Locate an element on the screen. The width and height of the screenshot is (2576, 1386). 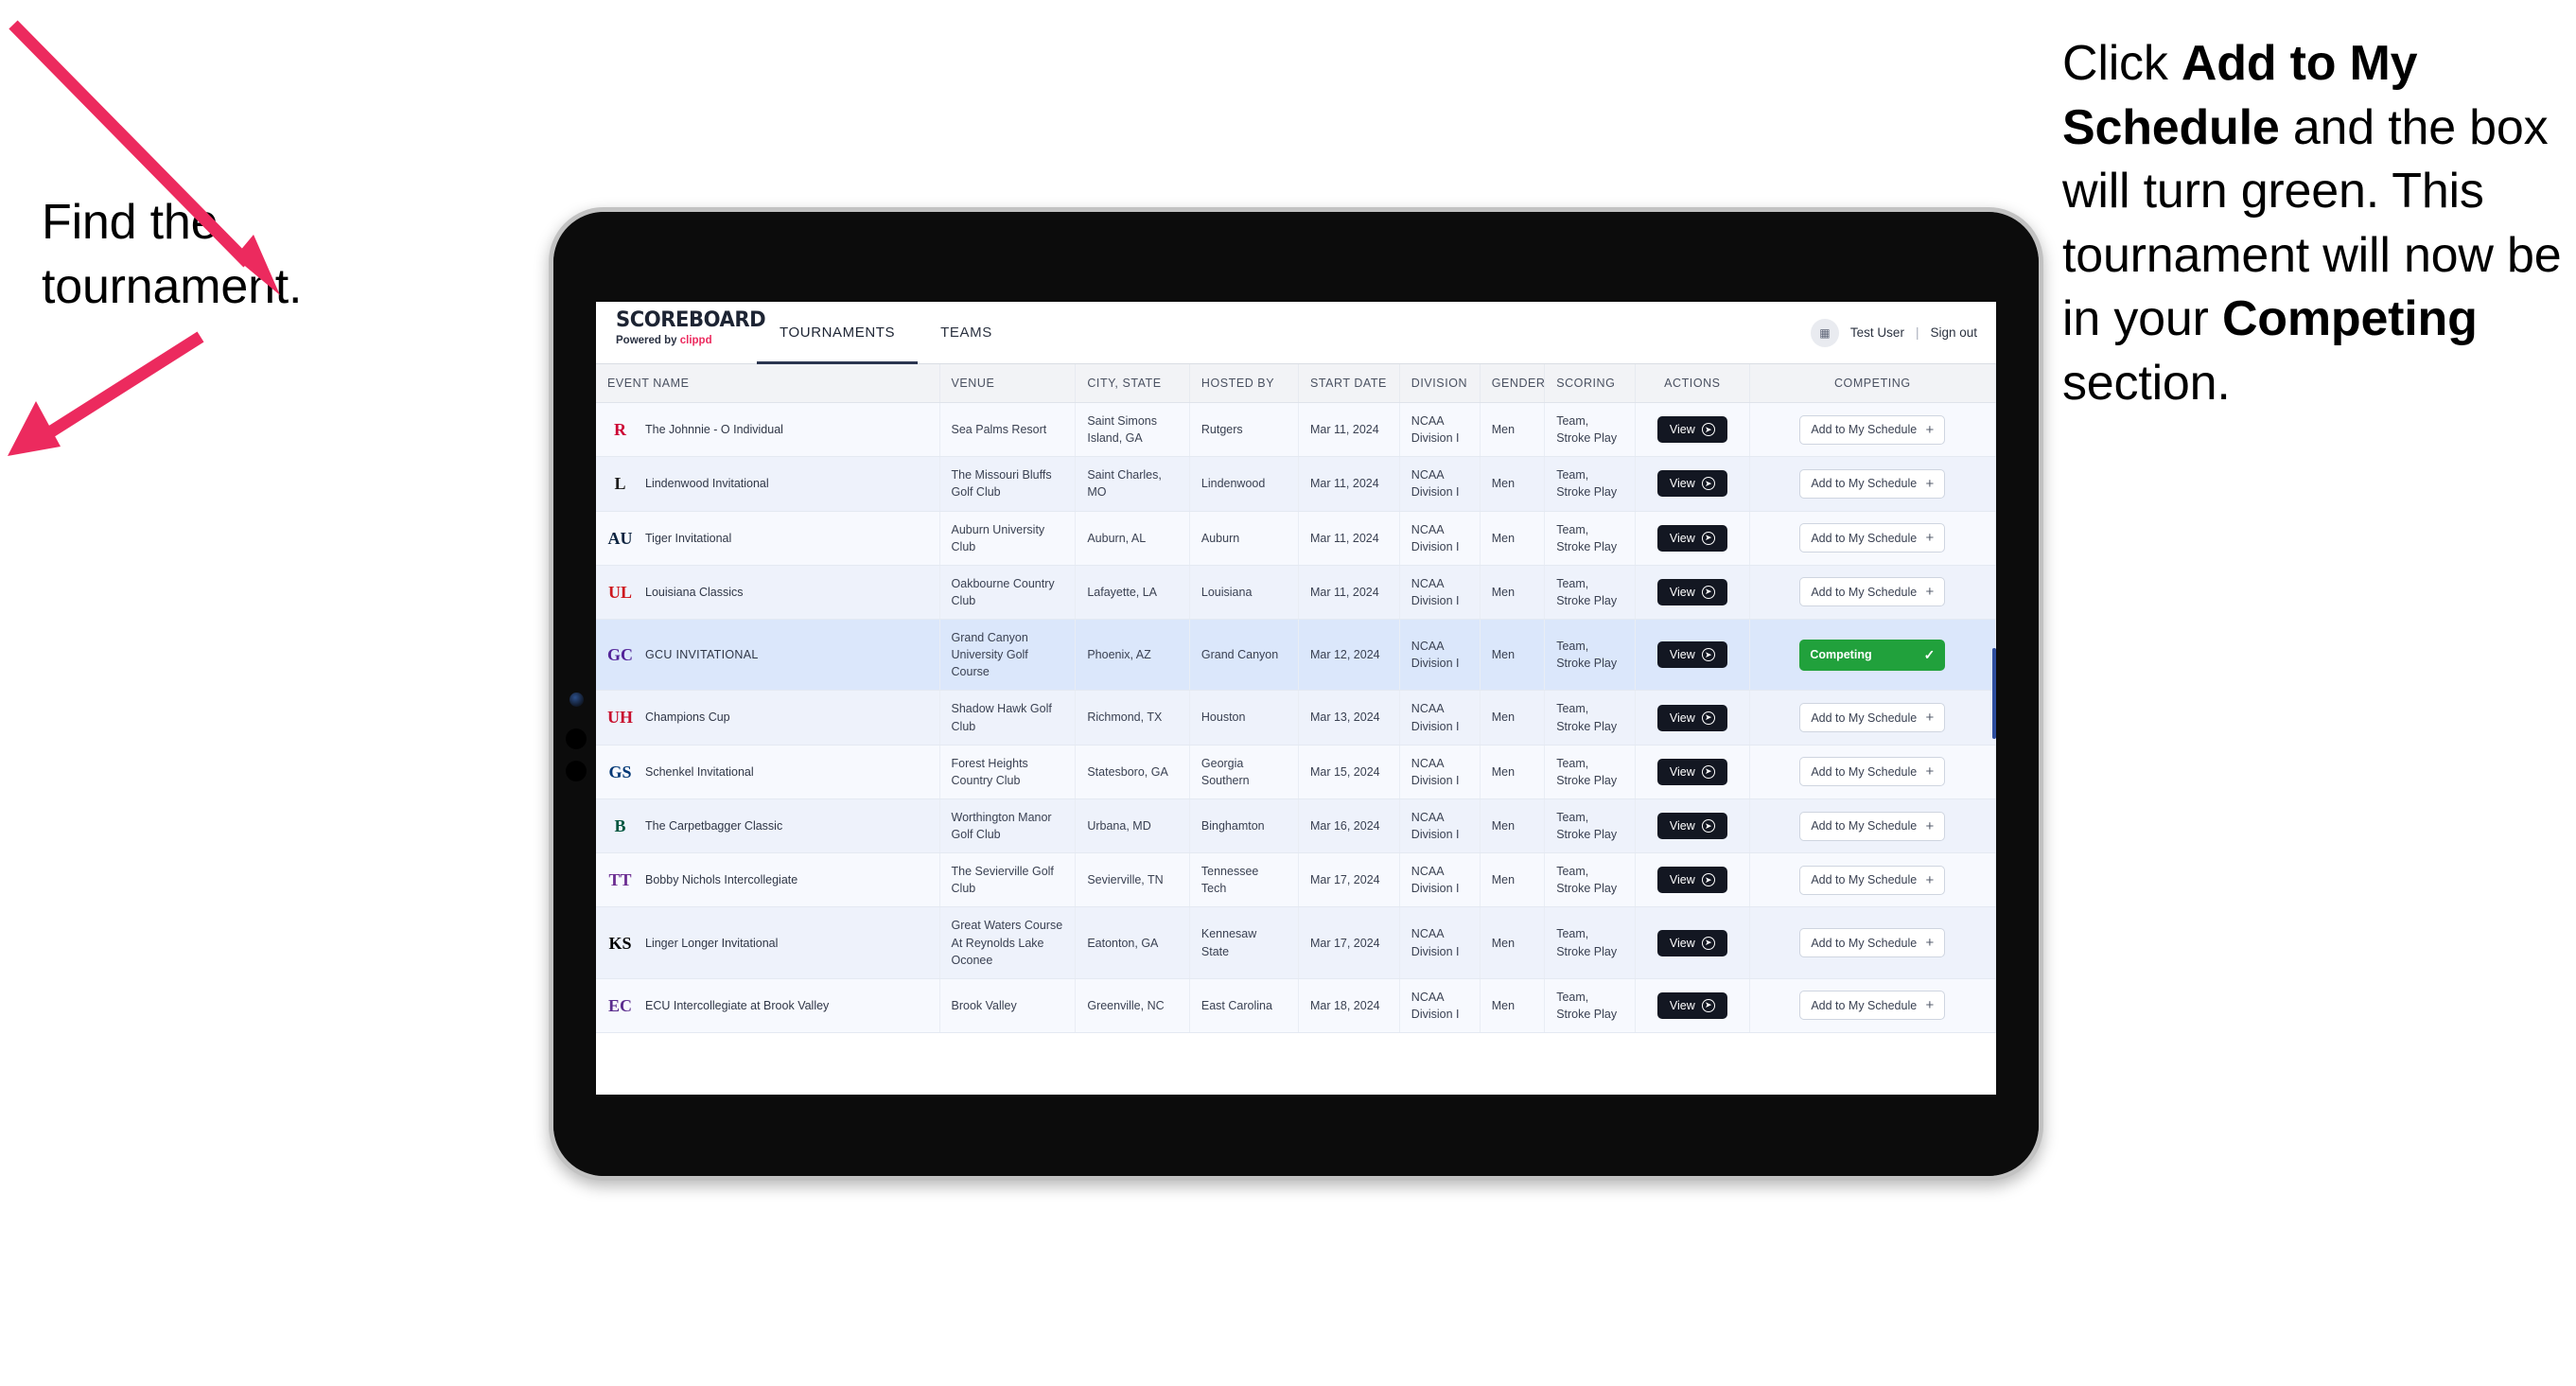
cell-city-state: Sevierville, TN is located at coordinates (1132, 880).